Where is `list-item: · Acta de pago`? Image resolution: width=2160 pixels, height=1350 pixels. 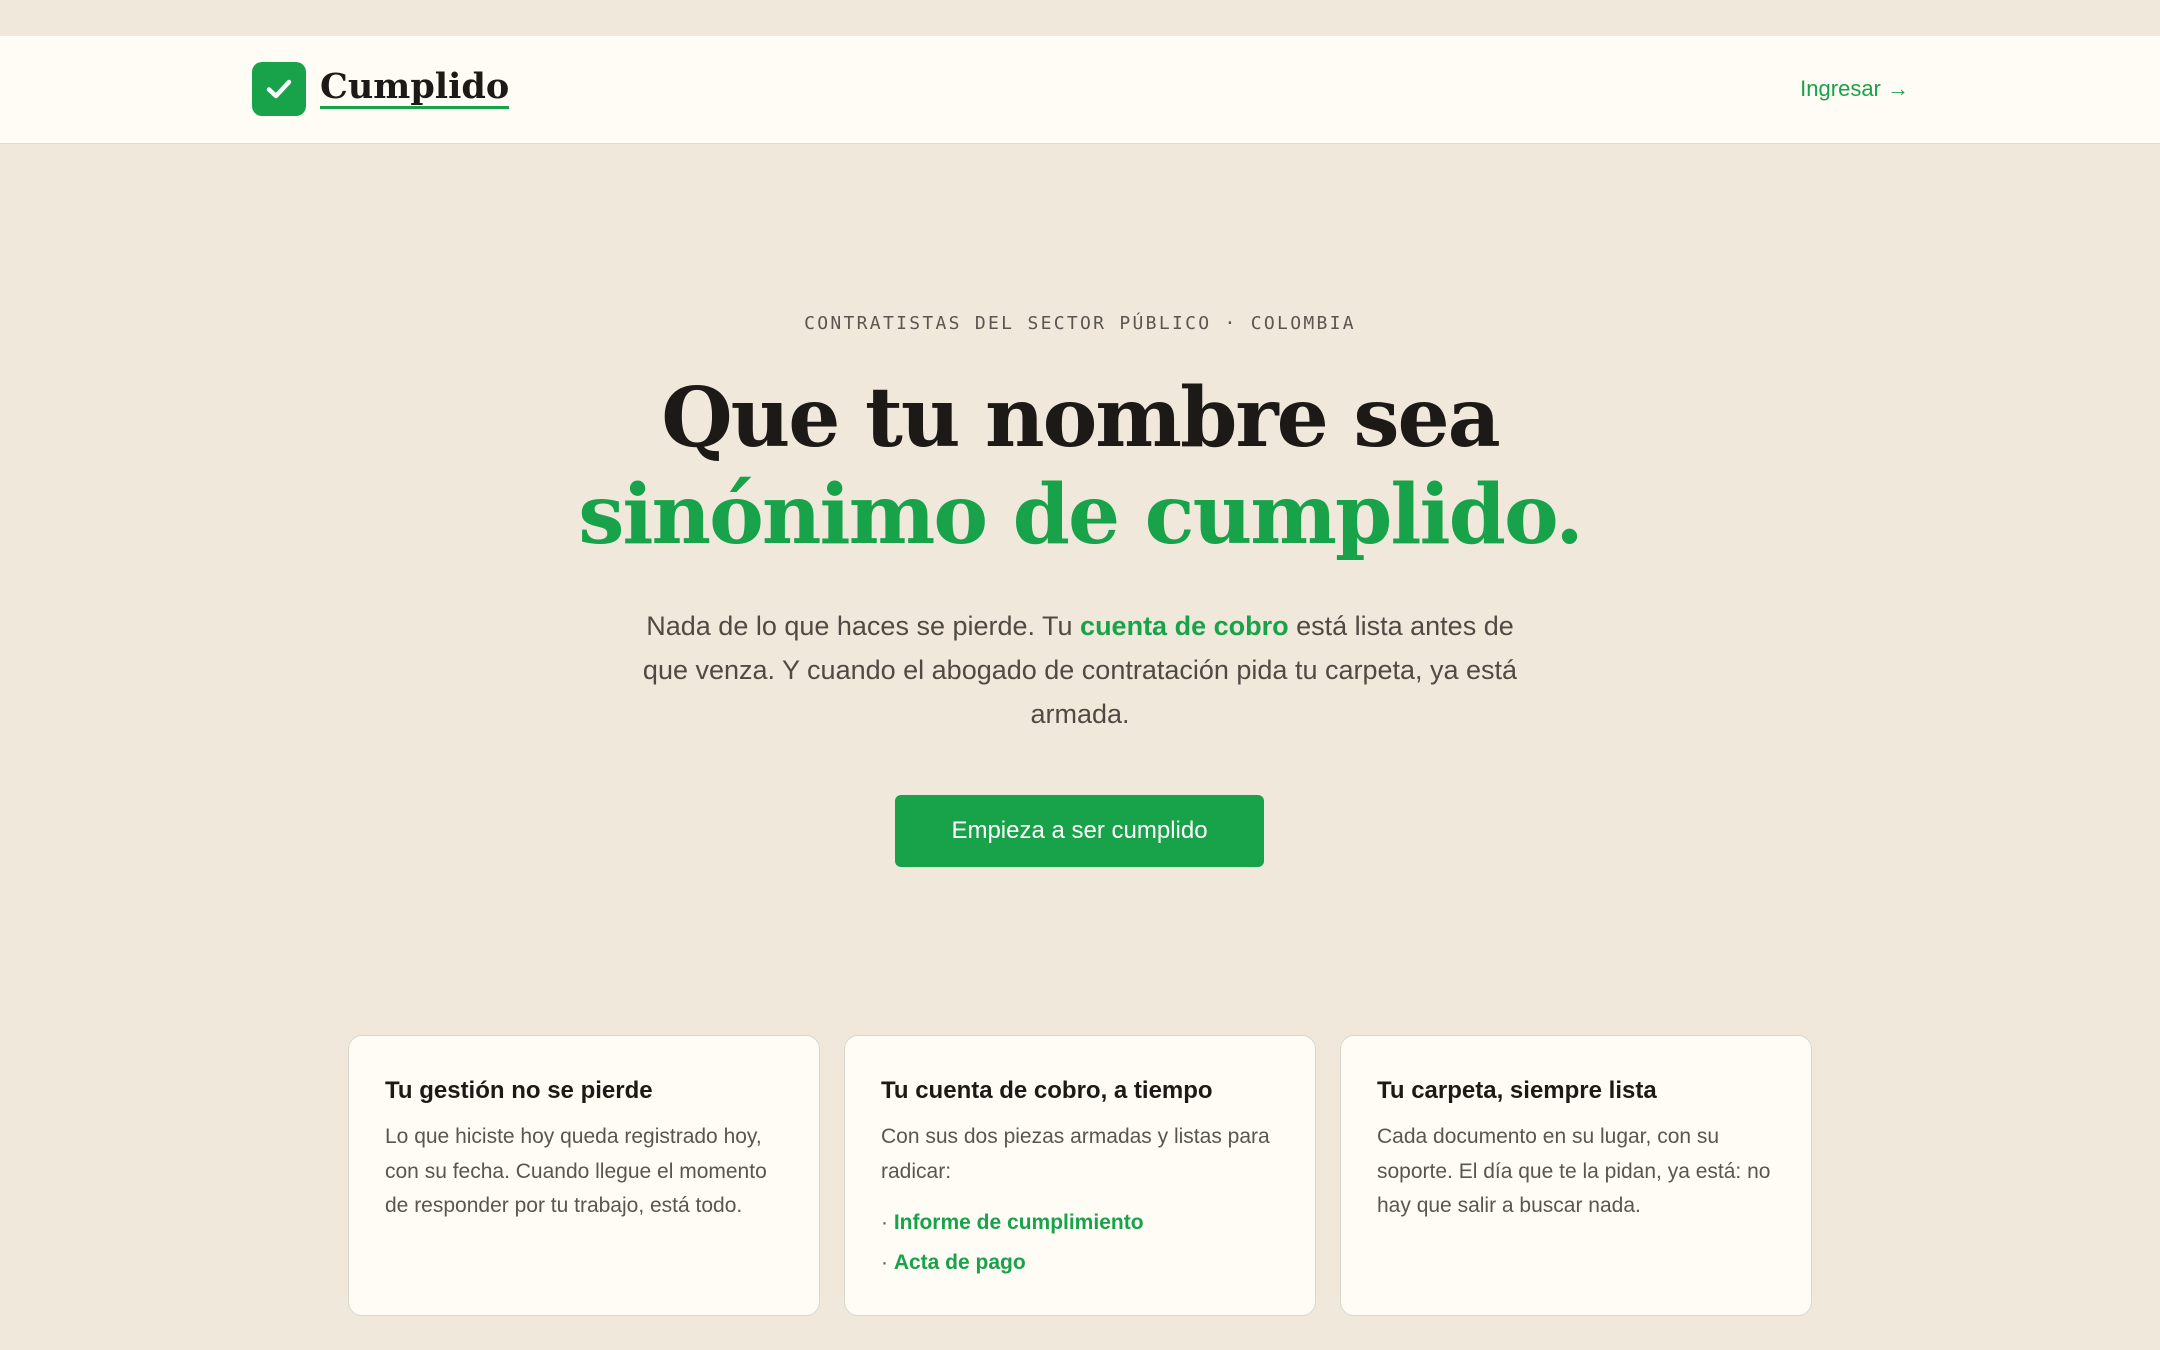
list-item: · Acta de pago is located at coordinates (953, 1262).